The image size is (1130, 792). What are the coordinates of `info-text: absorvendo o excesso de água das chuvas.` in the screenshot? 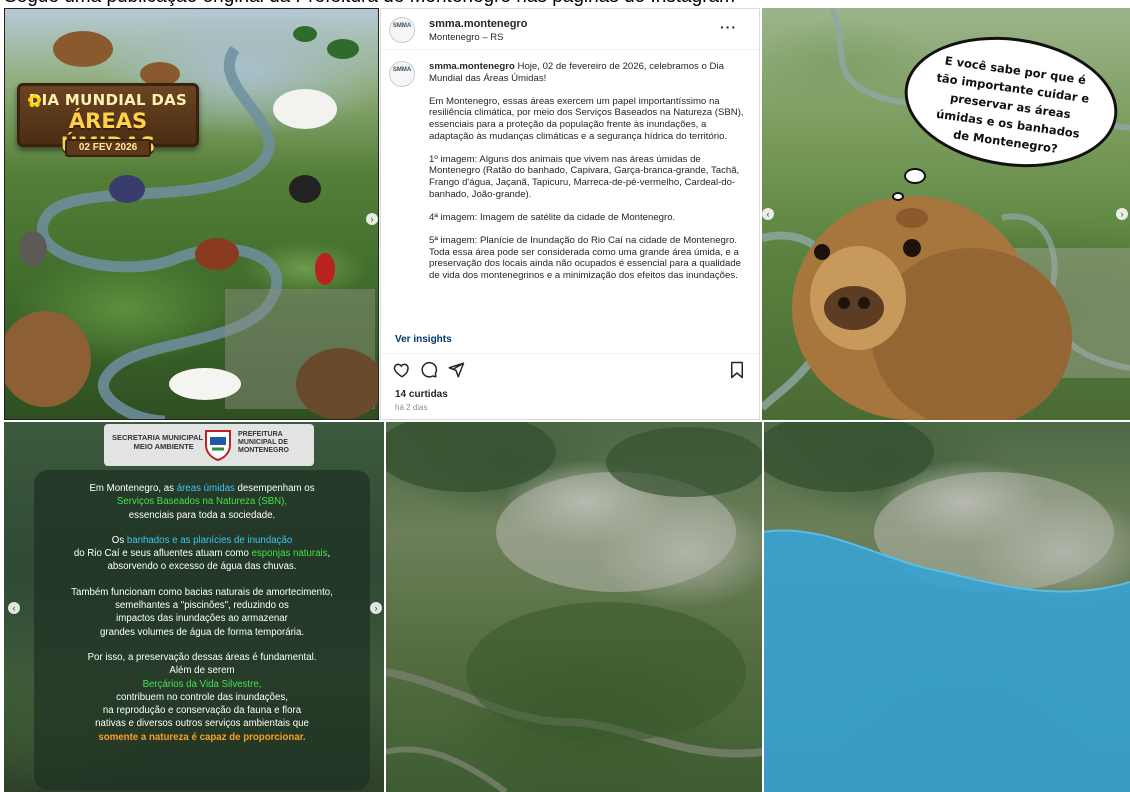 It's located at (202, 567).